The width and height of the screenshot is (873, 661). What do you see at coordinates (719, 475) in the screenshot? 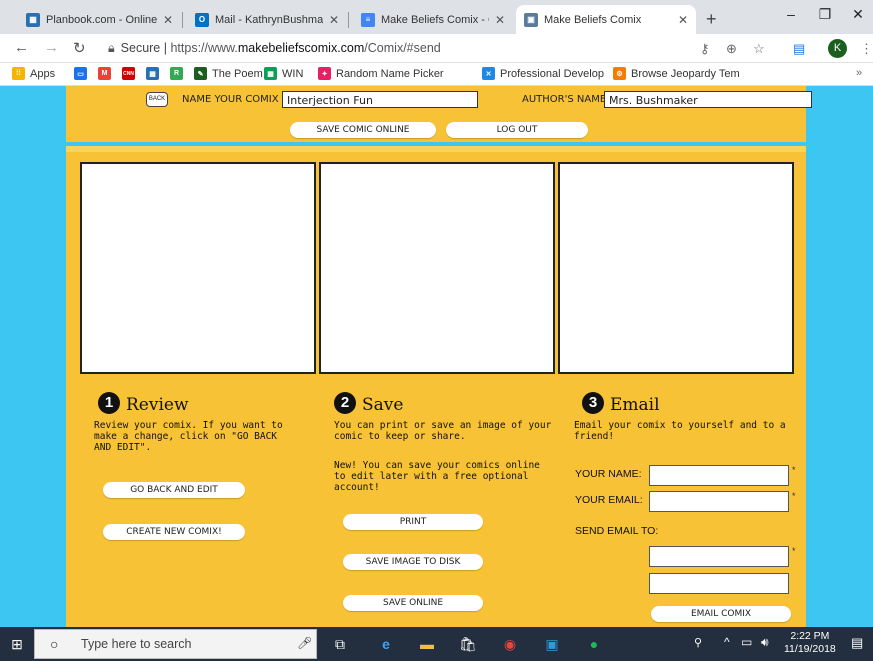
I see `your-name-input` at bounding box center [719, 475].